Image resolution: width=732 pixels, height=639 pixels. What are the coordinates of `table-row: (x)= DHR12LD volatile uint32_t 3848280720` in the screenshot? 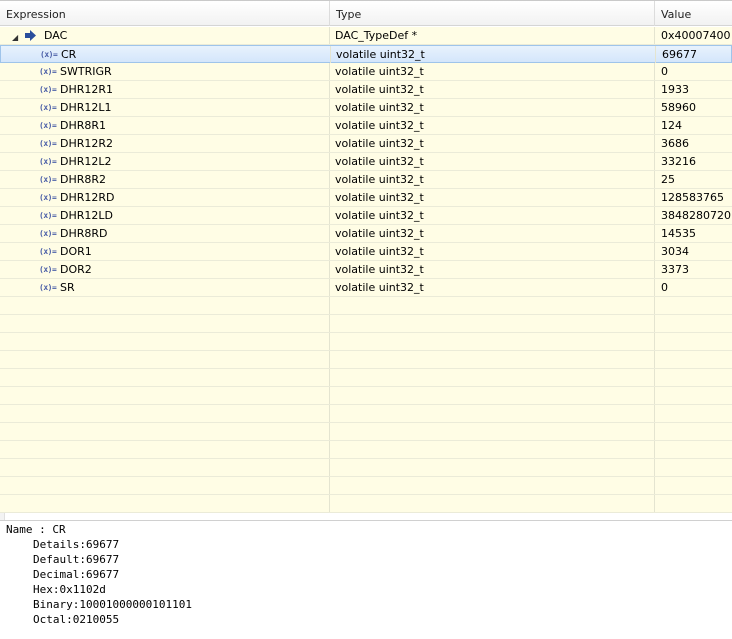 It's located at (366, 216).